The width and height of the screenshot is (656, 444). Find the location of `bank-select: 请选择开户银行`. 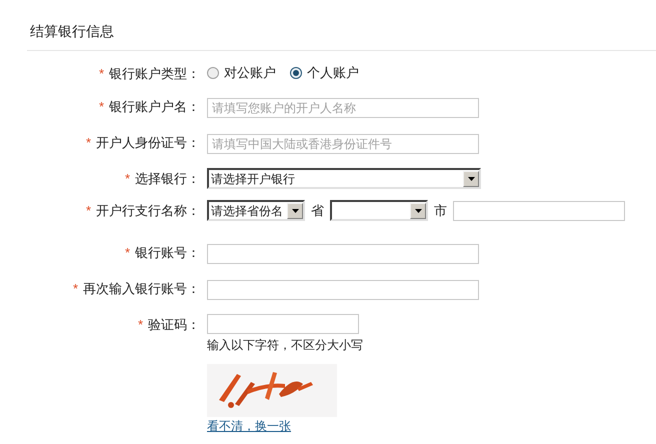

bank-select: 请选择开户银行 is located at coordinates (344, 178).